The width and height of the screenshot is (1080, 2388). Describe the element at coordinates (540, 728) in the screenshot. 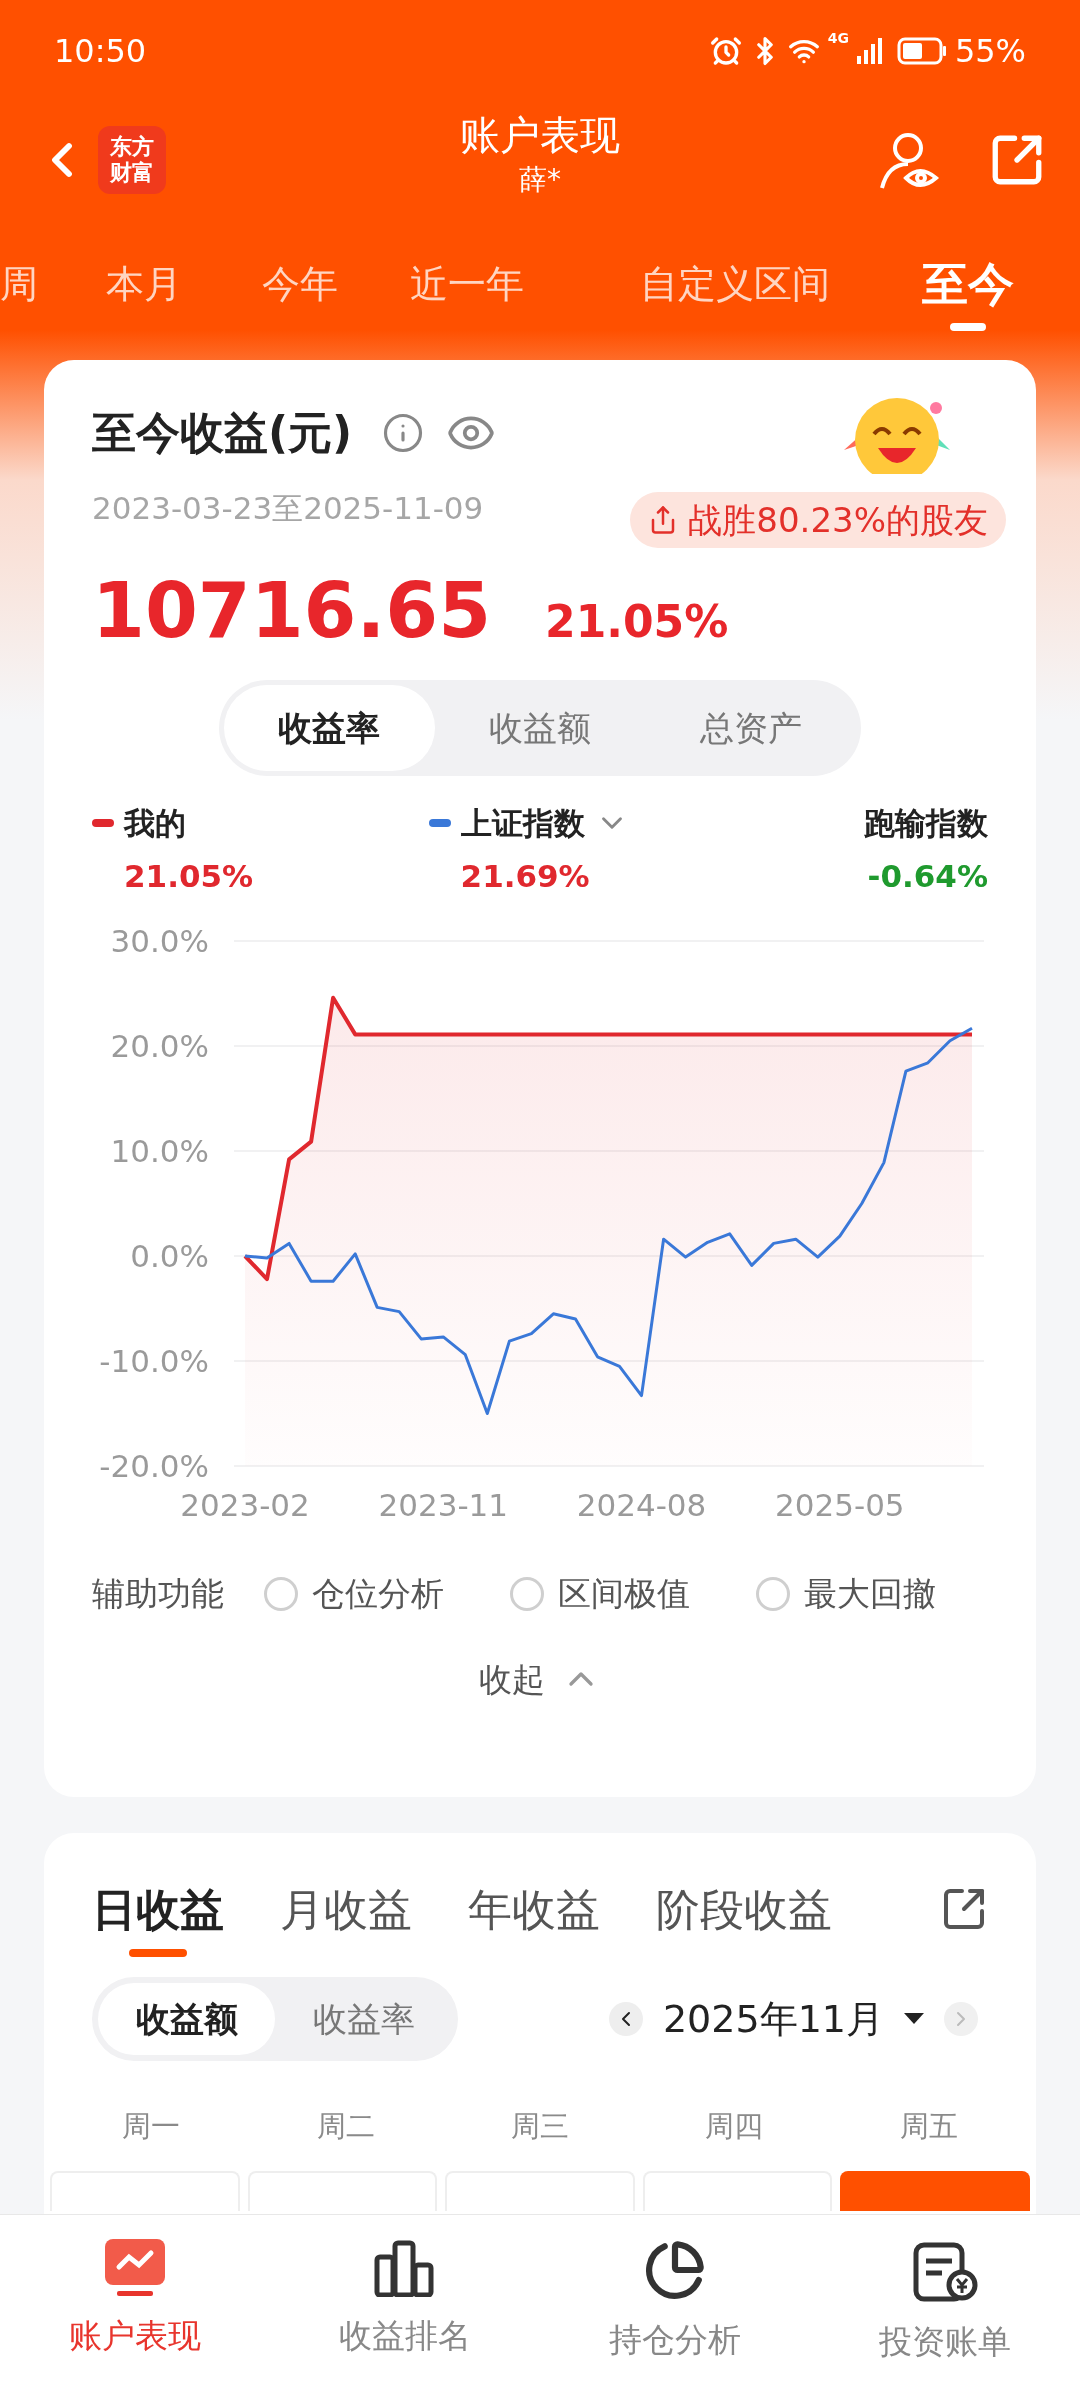

I see `metric-tab: 收益额` at that location.